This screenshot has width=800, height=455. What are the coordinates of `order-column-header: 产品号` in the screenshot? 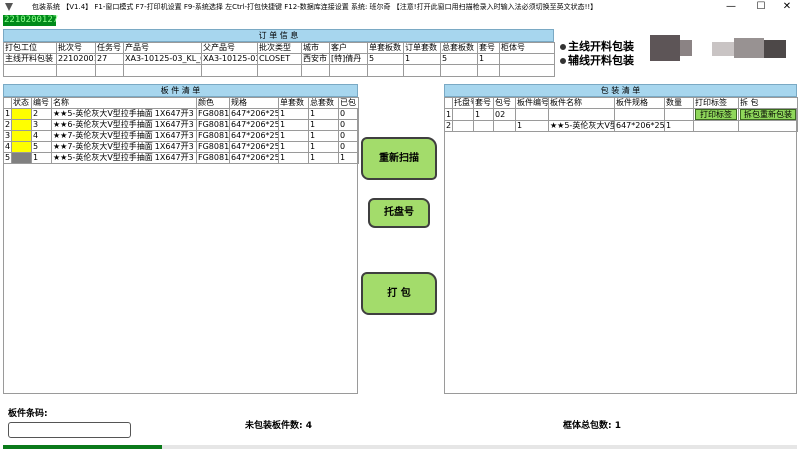 It's located at (162, 48).